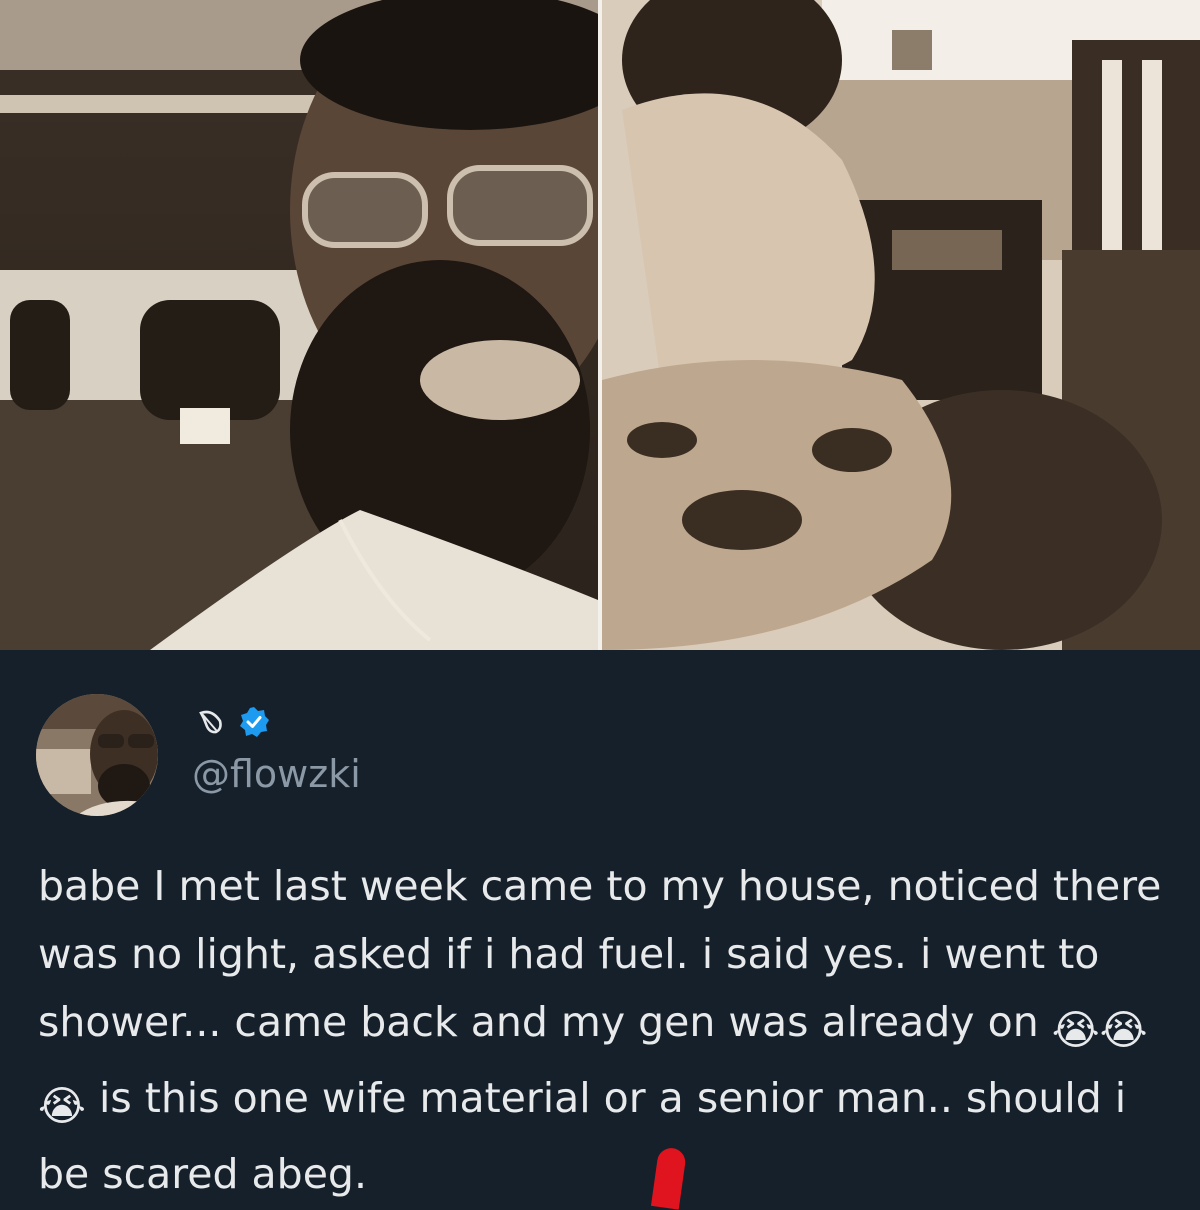  I want to click on leaf-icon, so click(211, 724).